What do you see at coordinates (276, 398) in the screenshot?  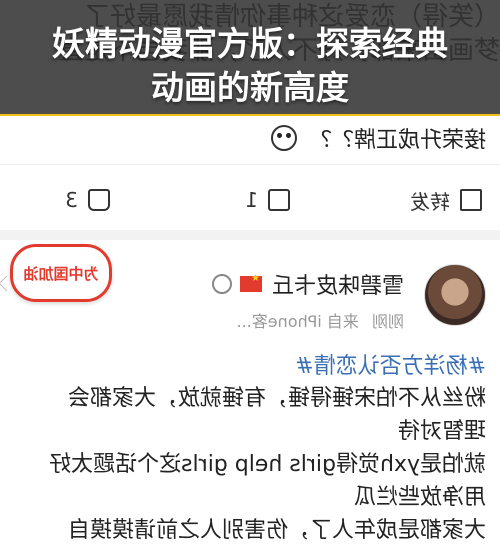 I see `post-line: 粉丝从不怕宋锤得锤，有锤就放，大家都会` at bounding box center [276, 398].